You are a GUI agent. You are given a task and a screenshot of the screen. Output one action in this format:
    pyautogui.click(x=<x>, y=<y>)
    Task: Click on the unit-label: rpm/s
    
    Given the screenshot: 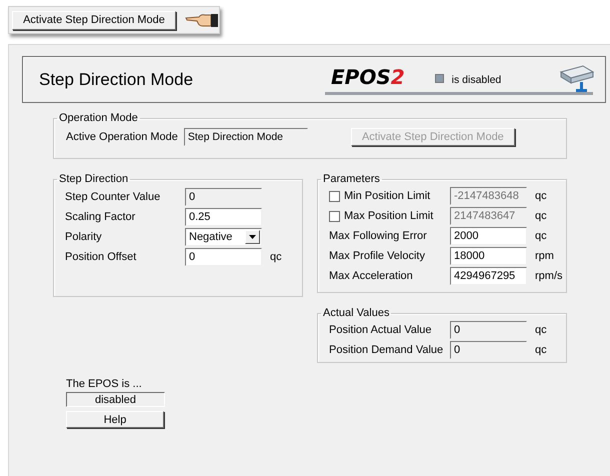 What is the action you would take?
    pyautogui.click(x=548, y=276)
    